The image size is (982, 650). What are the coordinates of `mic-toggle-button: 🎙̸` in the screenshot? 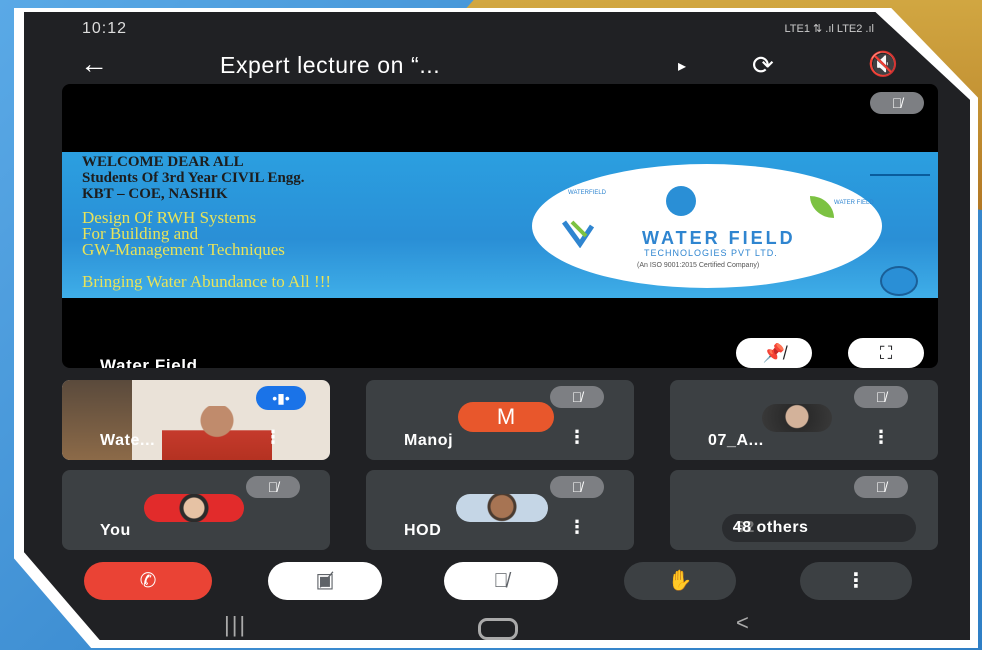 It's located at (501, 581).